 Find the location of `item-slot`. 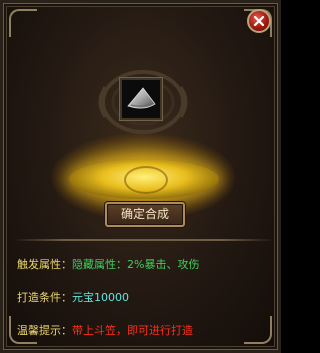

item-slot is located at coordinates (141, 99).